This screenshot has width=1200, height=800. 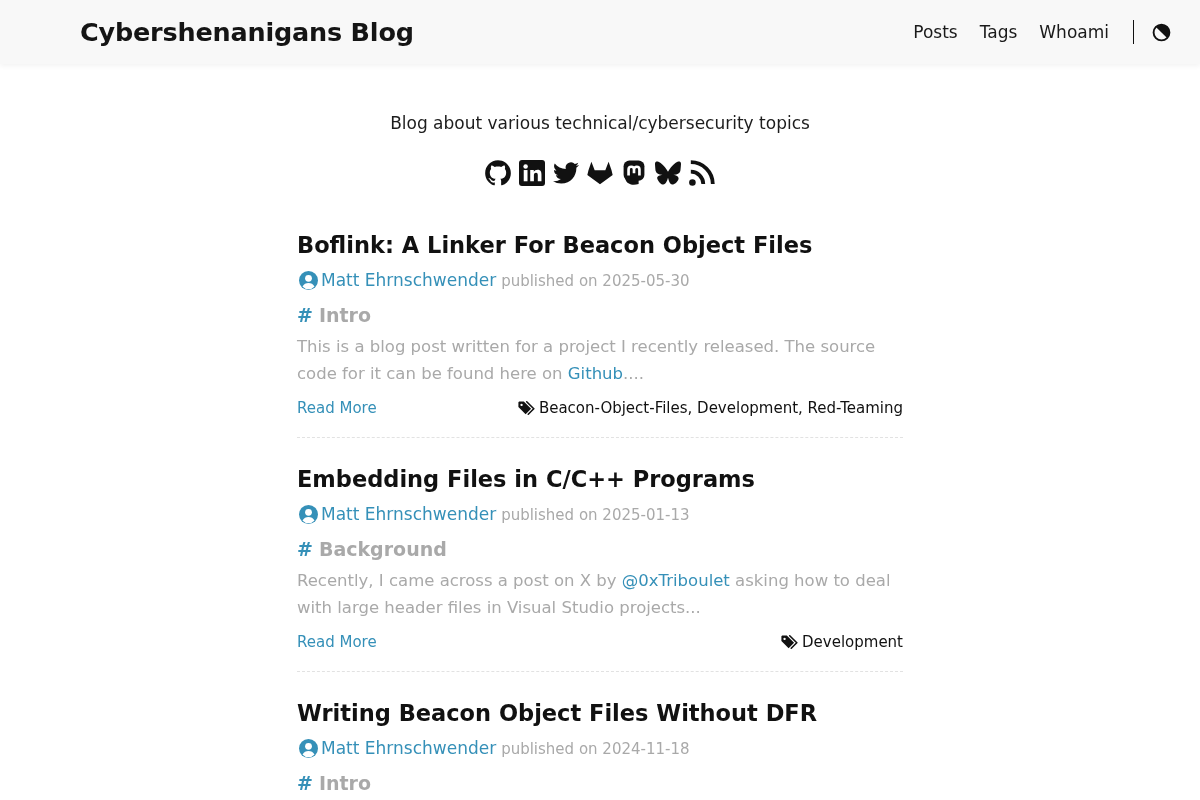 What do you see at coordinates (1161, 32) in the screenshot?
I see `contrast-icon` at bounding box center [1161, 32].